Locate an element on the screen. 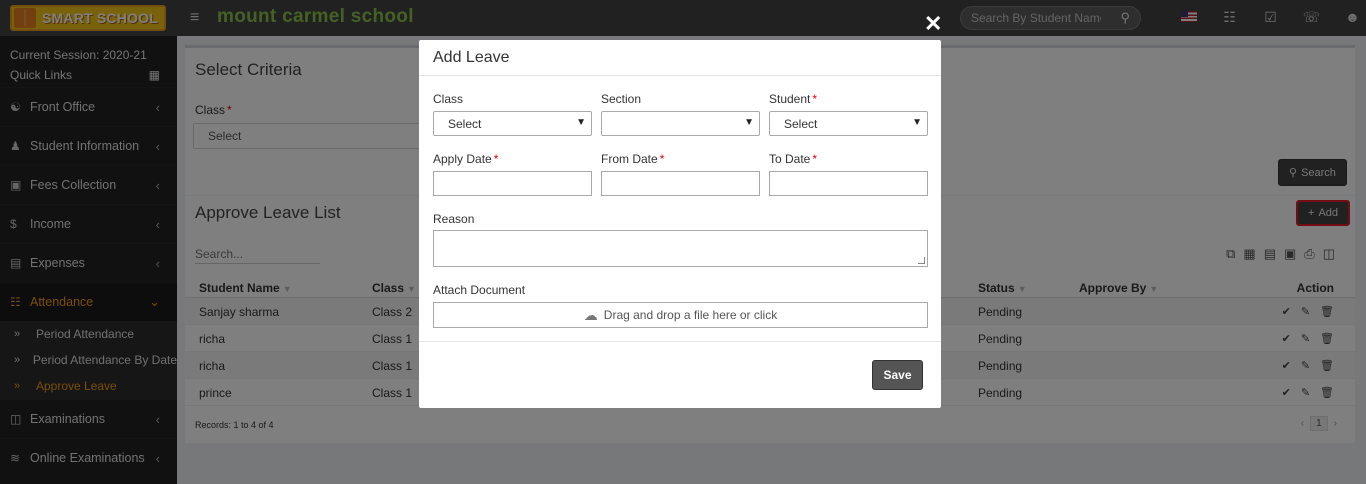 Image resolution: width=1366 pixels, height=484 pixels. file-dropzone: ☁ Drag and drop a file here or click is located at coordinates (680, 315).